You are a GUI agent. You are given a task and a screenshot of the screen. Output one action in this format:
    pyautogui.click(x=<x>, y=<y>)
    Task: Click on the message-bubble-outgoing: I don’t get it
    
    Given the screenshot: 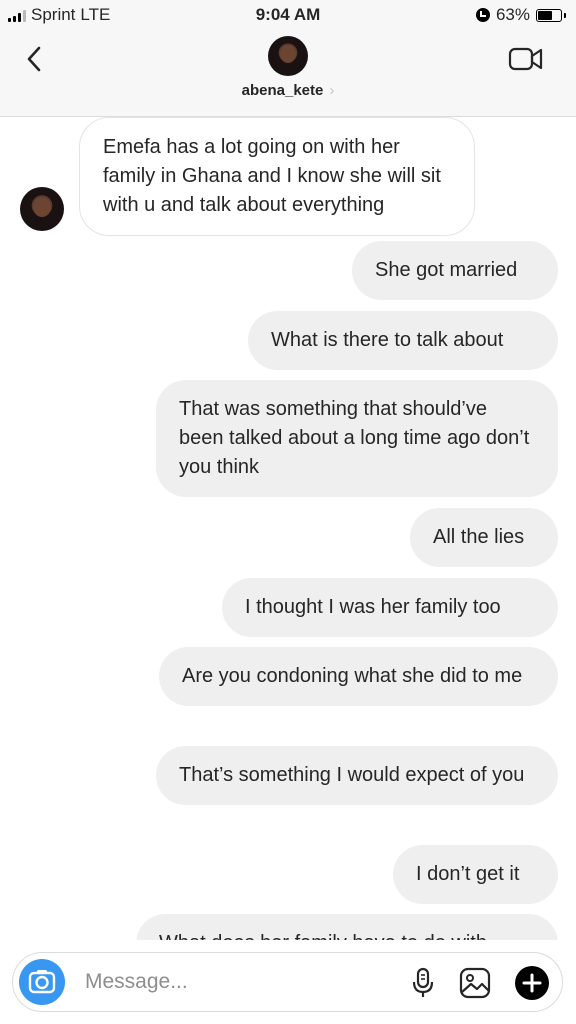 What is the action you would take?
    pyautogui.click(x=475, y=874)
    